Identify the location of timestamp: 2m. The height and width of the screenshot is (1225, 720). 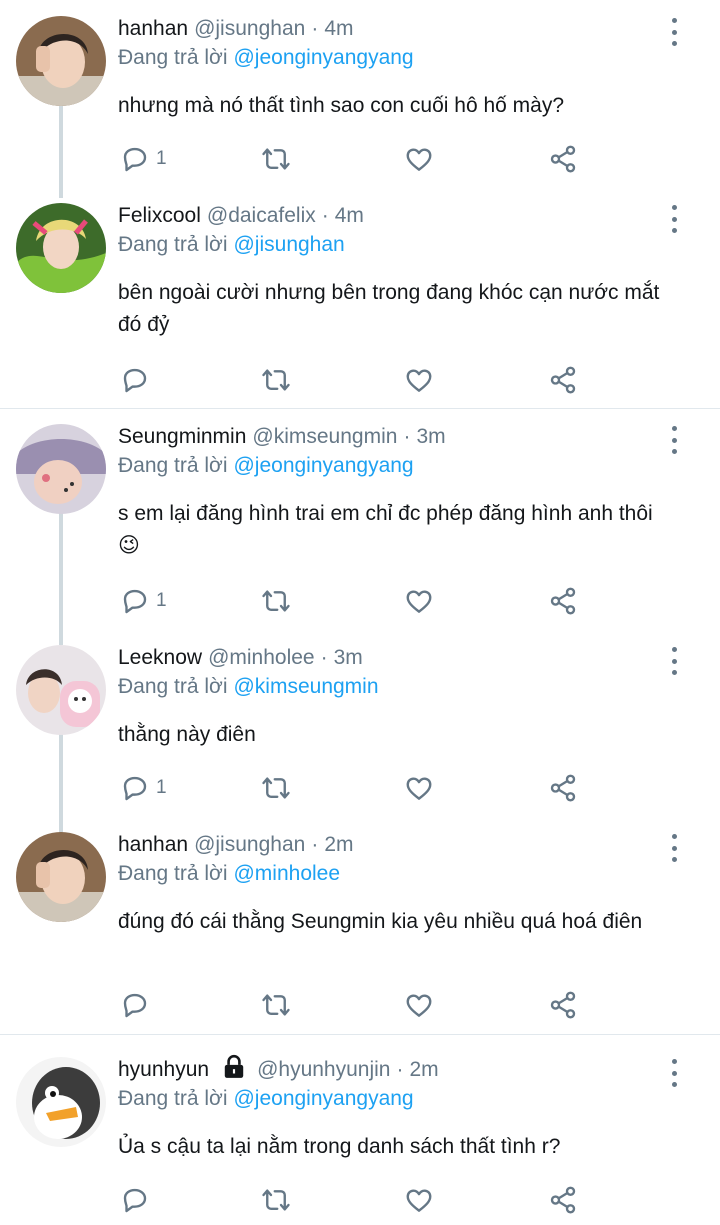
(339, 844).